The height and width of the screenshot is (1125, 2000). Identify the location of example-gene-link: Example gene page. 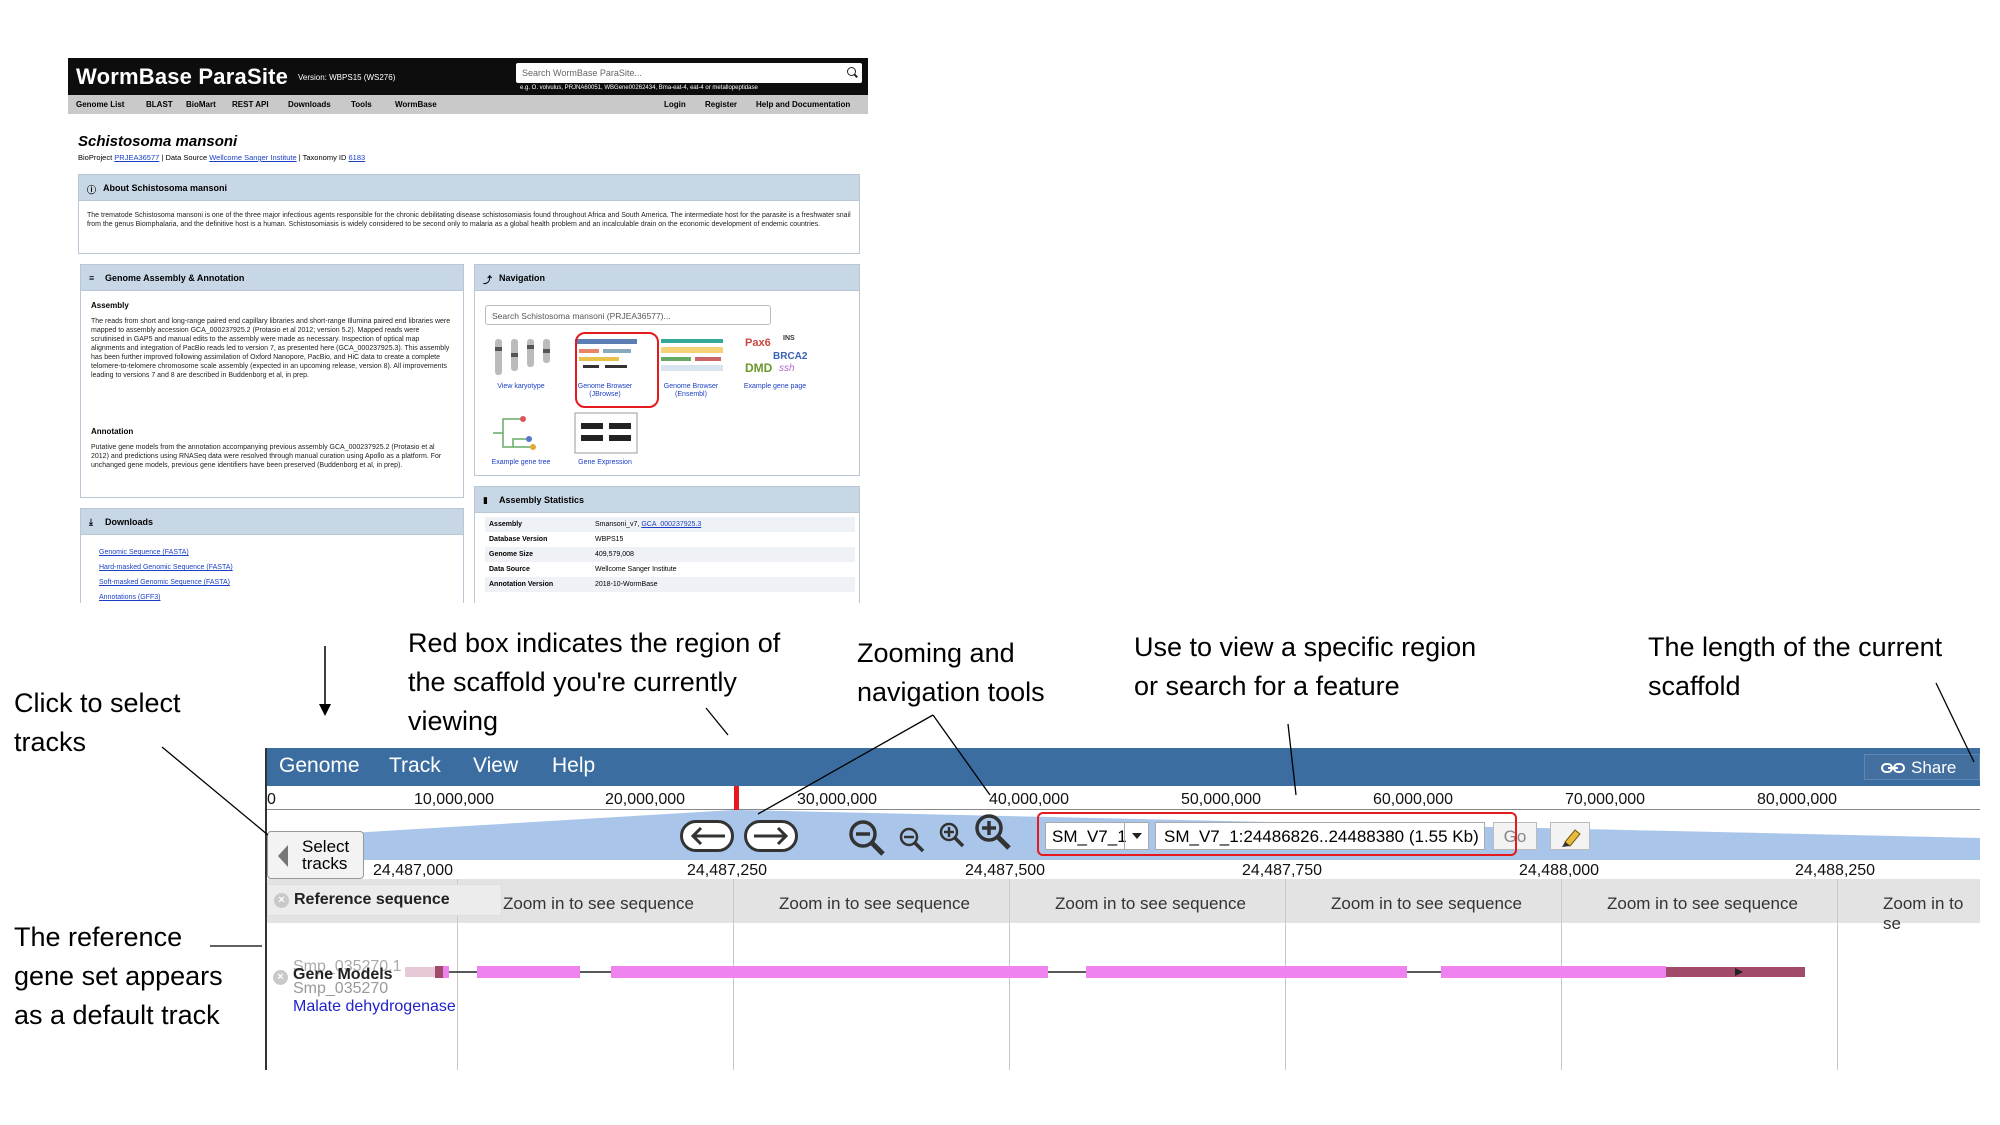
(775, 387).